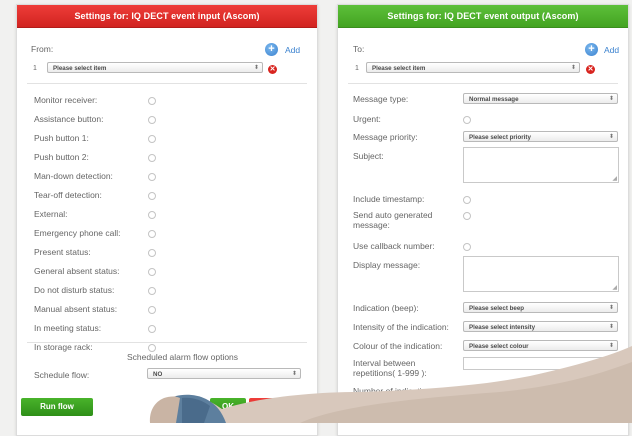 The height and width of the screenshot is (436, 632). Describe the element at coordinates (183, 357) in the screenshot. I see `schedule-section-heading: Scheduled alarm flow options` at that location.